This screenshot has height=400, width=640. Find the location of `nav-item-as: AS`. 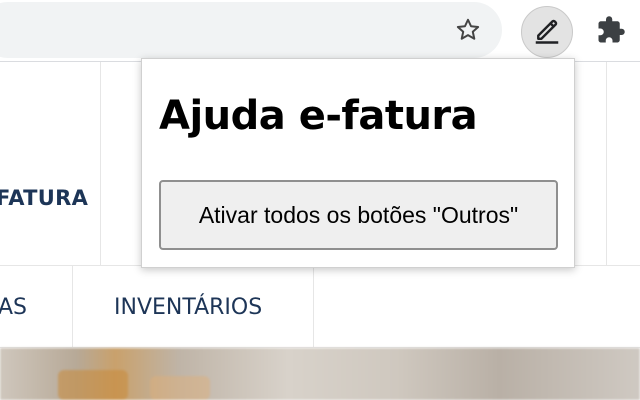

nav-item-as: AS is located at coordinates (13, 307).